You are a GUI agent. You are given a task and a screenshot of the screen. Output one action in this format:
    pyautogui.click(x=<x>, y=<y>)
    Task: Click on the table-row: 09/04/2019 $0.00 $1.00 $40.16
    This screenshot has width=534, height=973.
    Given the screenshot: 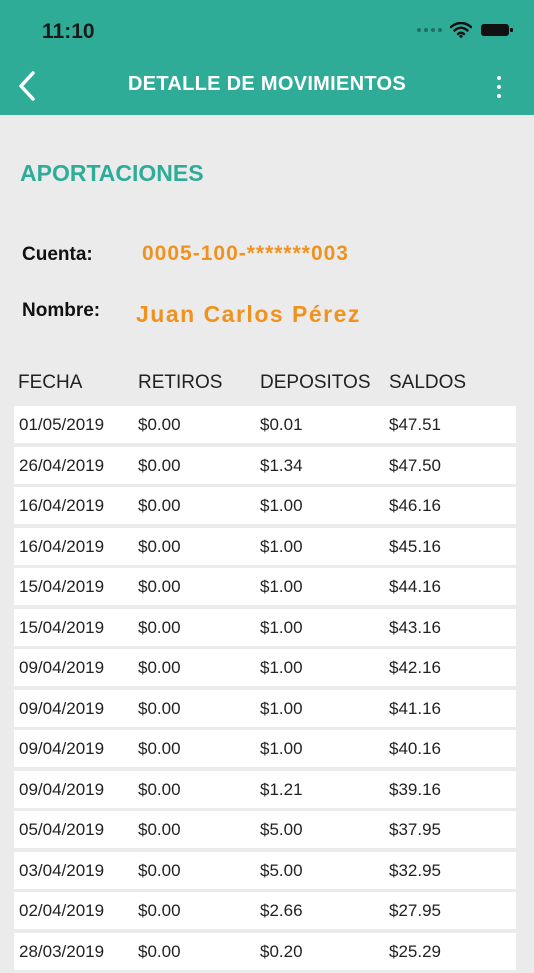 What is the action you would take?
    pyautogui.click(x=265, y=748)
    